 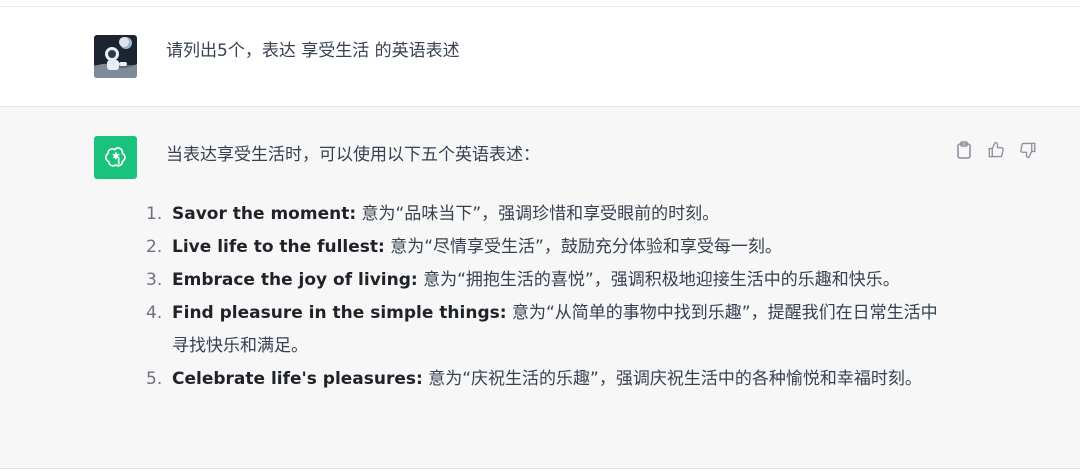 I want to click on user-avatar, so click(x=115, y=56).